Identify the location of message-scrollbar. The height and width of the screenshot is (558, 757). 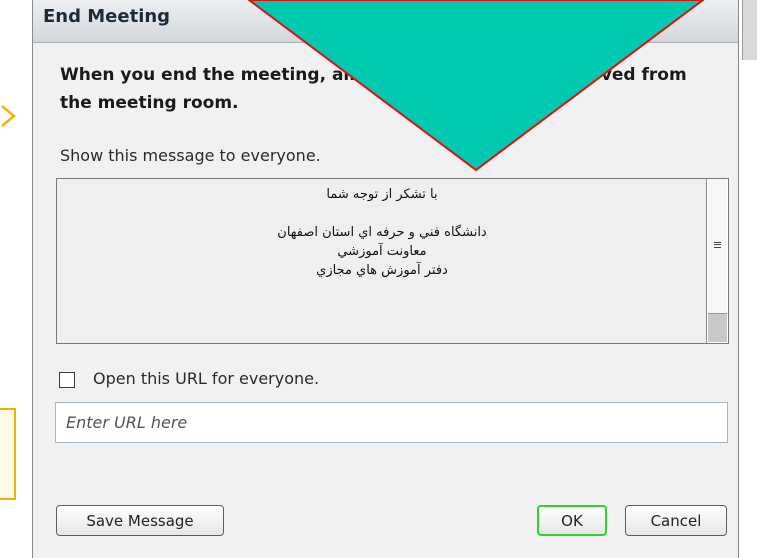
(717, 261).